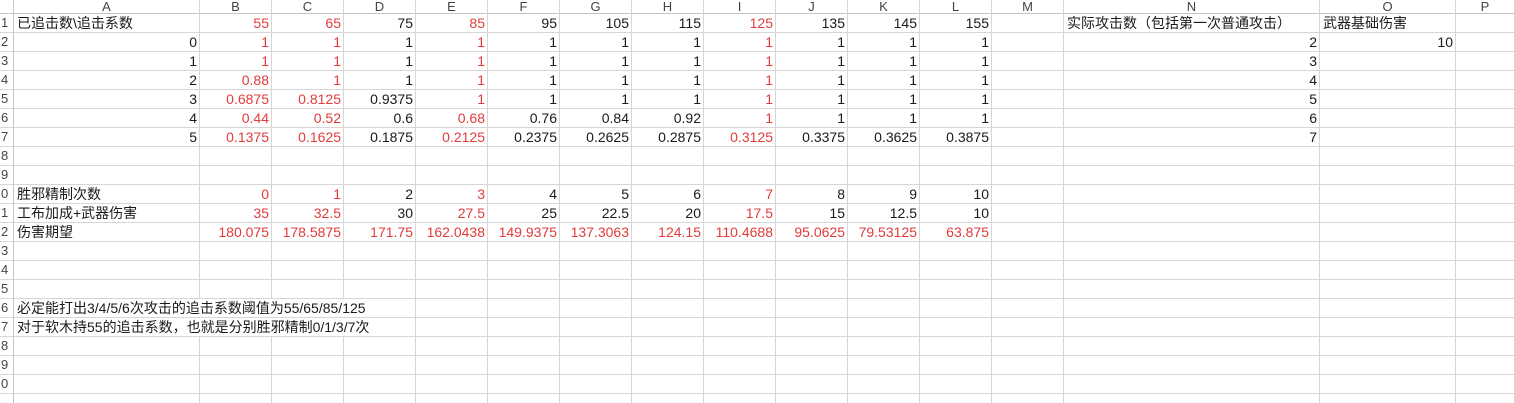 This screenshot has width=1515, height=403. Describe the element at coordinates (956, 7) in the screenshot. I see `column-header-l: L` at that location.